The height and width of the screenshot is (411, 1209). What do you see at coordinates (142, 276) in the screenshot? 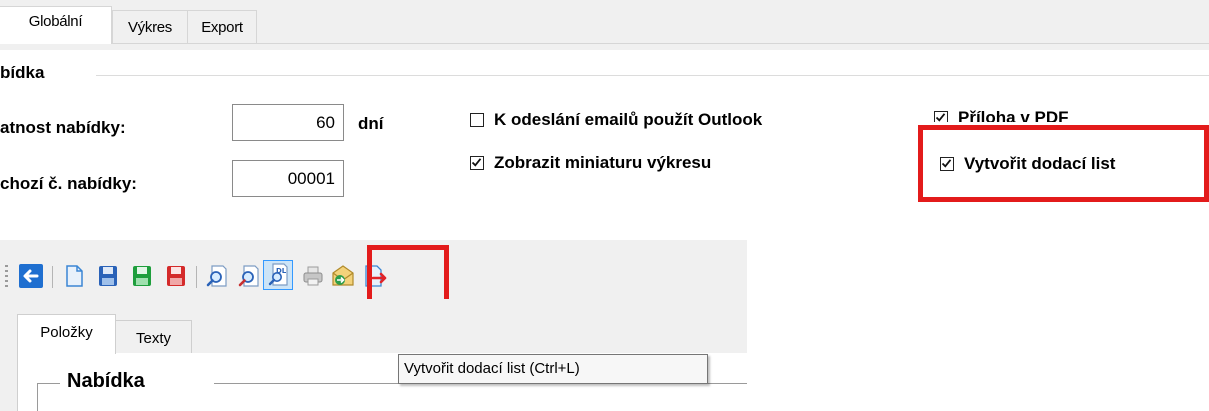
I see `save-green-icon` at bounding box center [142, 276].